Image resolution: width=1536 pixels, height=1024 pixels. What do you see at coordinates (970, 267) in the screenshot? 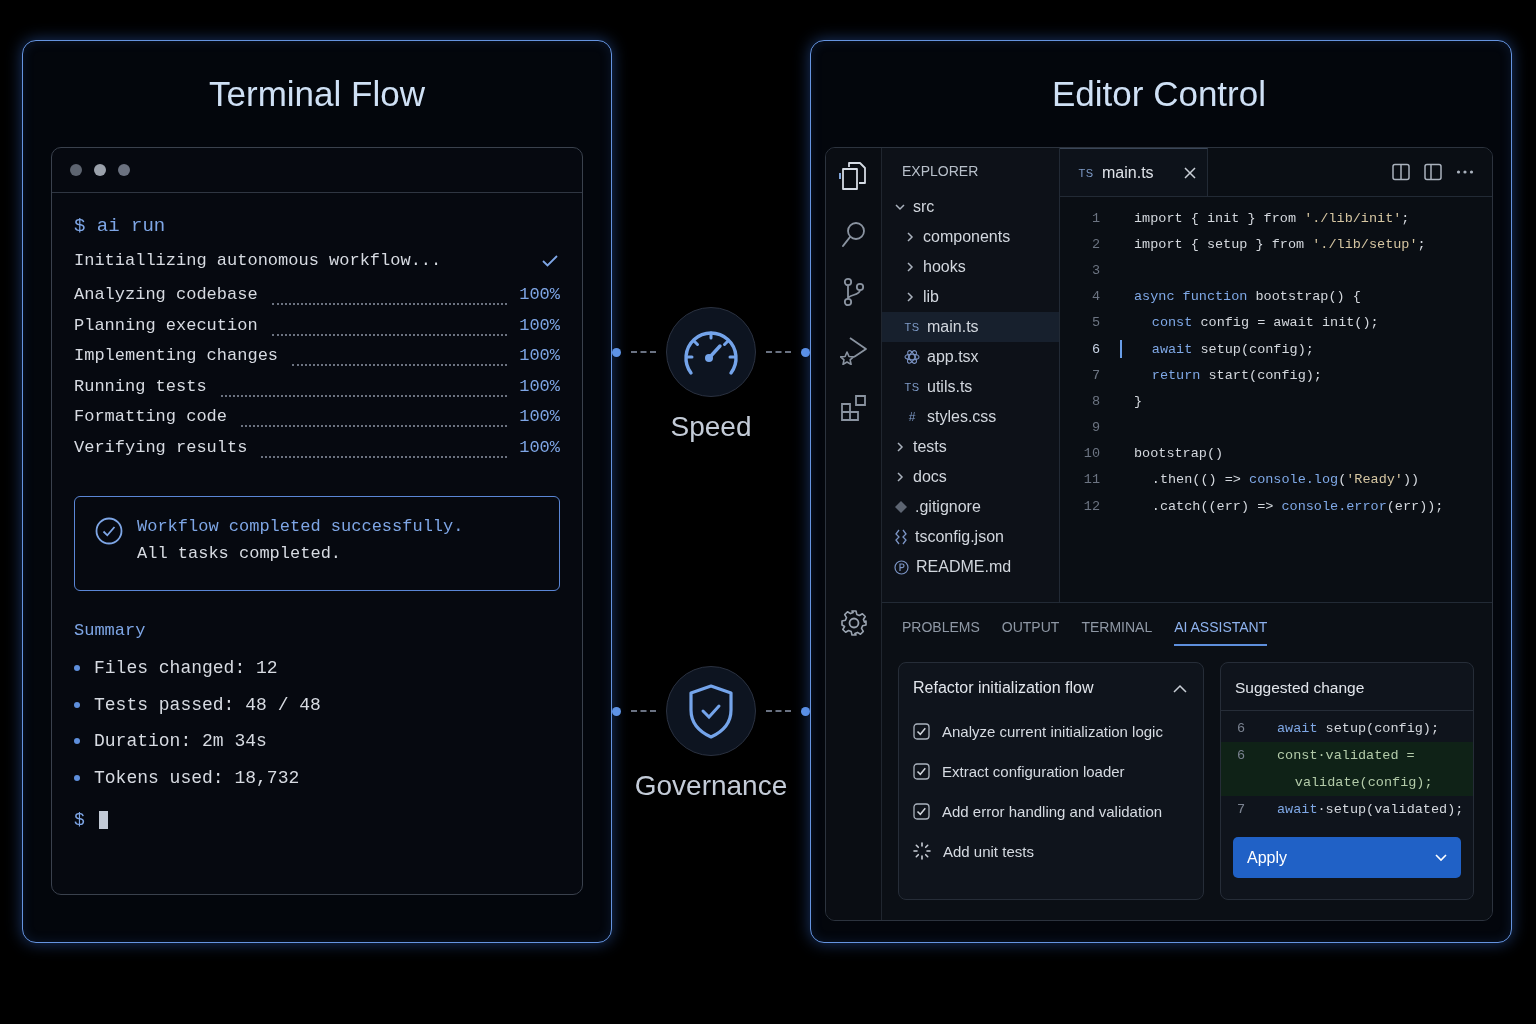
I see `tree-item: hooks` at bounding box center [970, 267].